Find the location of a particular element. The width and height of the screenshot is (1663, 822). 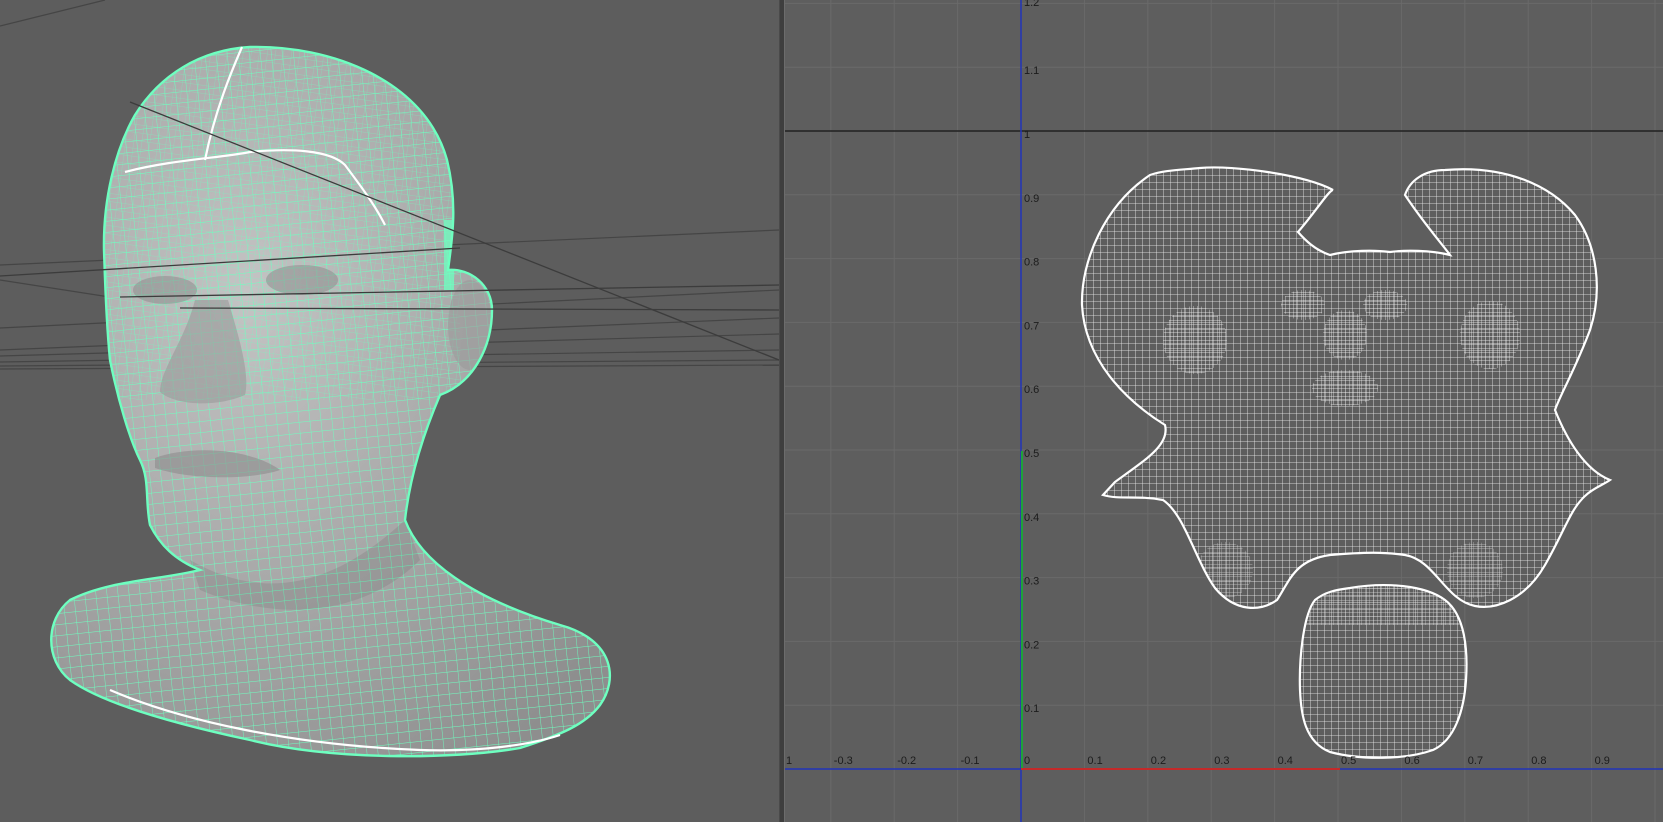

u-tick-label: 0.1 is located at coordinates (1094, 761).